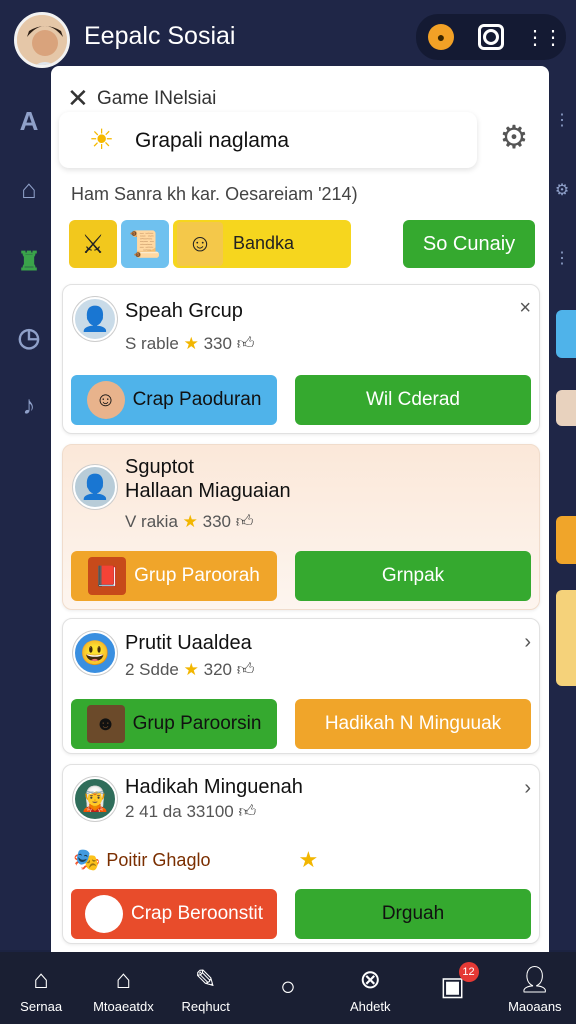 This screenshot has height=1024, width=576. Describe the element at coordinates (469, 244) in the screenshot. I see `go-button: So Cunaiy` at that location.